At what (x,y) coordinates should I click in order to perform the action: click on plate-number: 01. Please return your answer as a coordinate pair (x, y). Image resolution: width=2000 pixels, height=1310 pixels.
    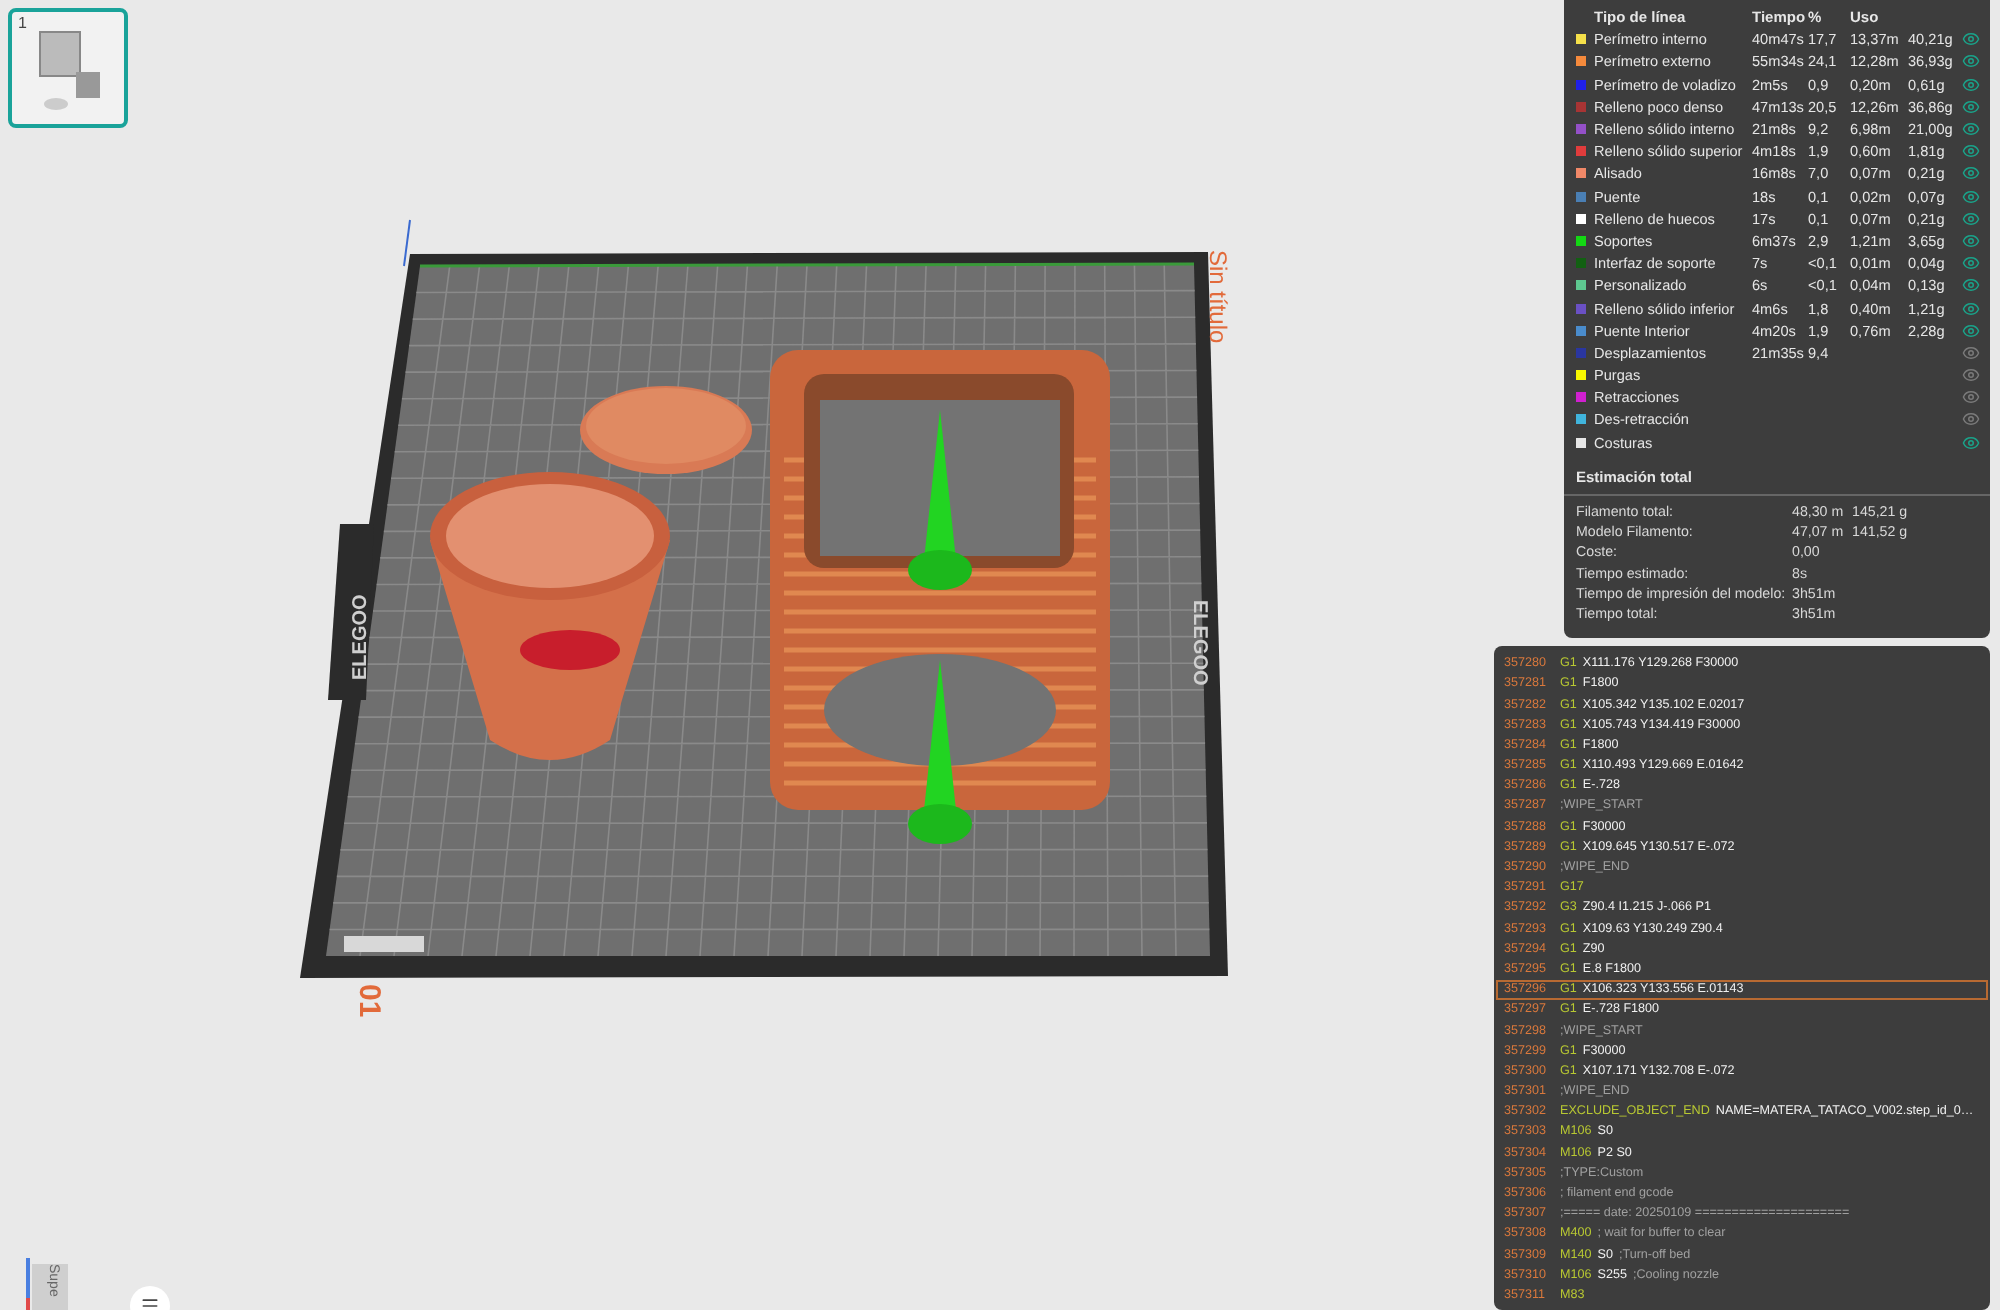
    Looking at the image, I should click on (369, 1001).